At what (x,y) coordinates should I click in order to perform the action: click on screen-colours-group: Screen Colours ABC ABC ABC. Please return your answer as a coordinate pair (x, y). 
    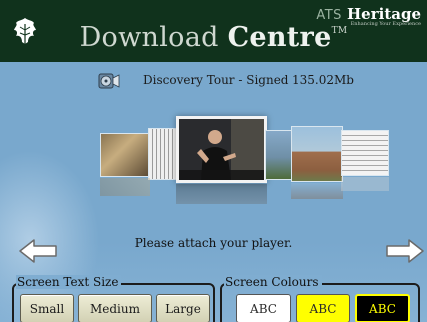
    Looking at the image, I should click on (320, 298).